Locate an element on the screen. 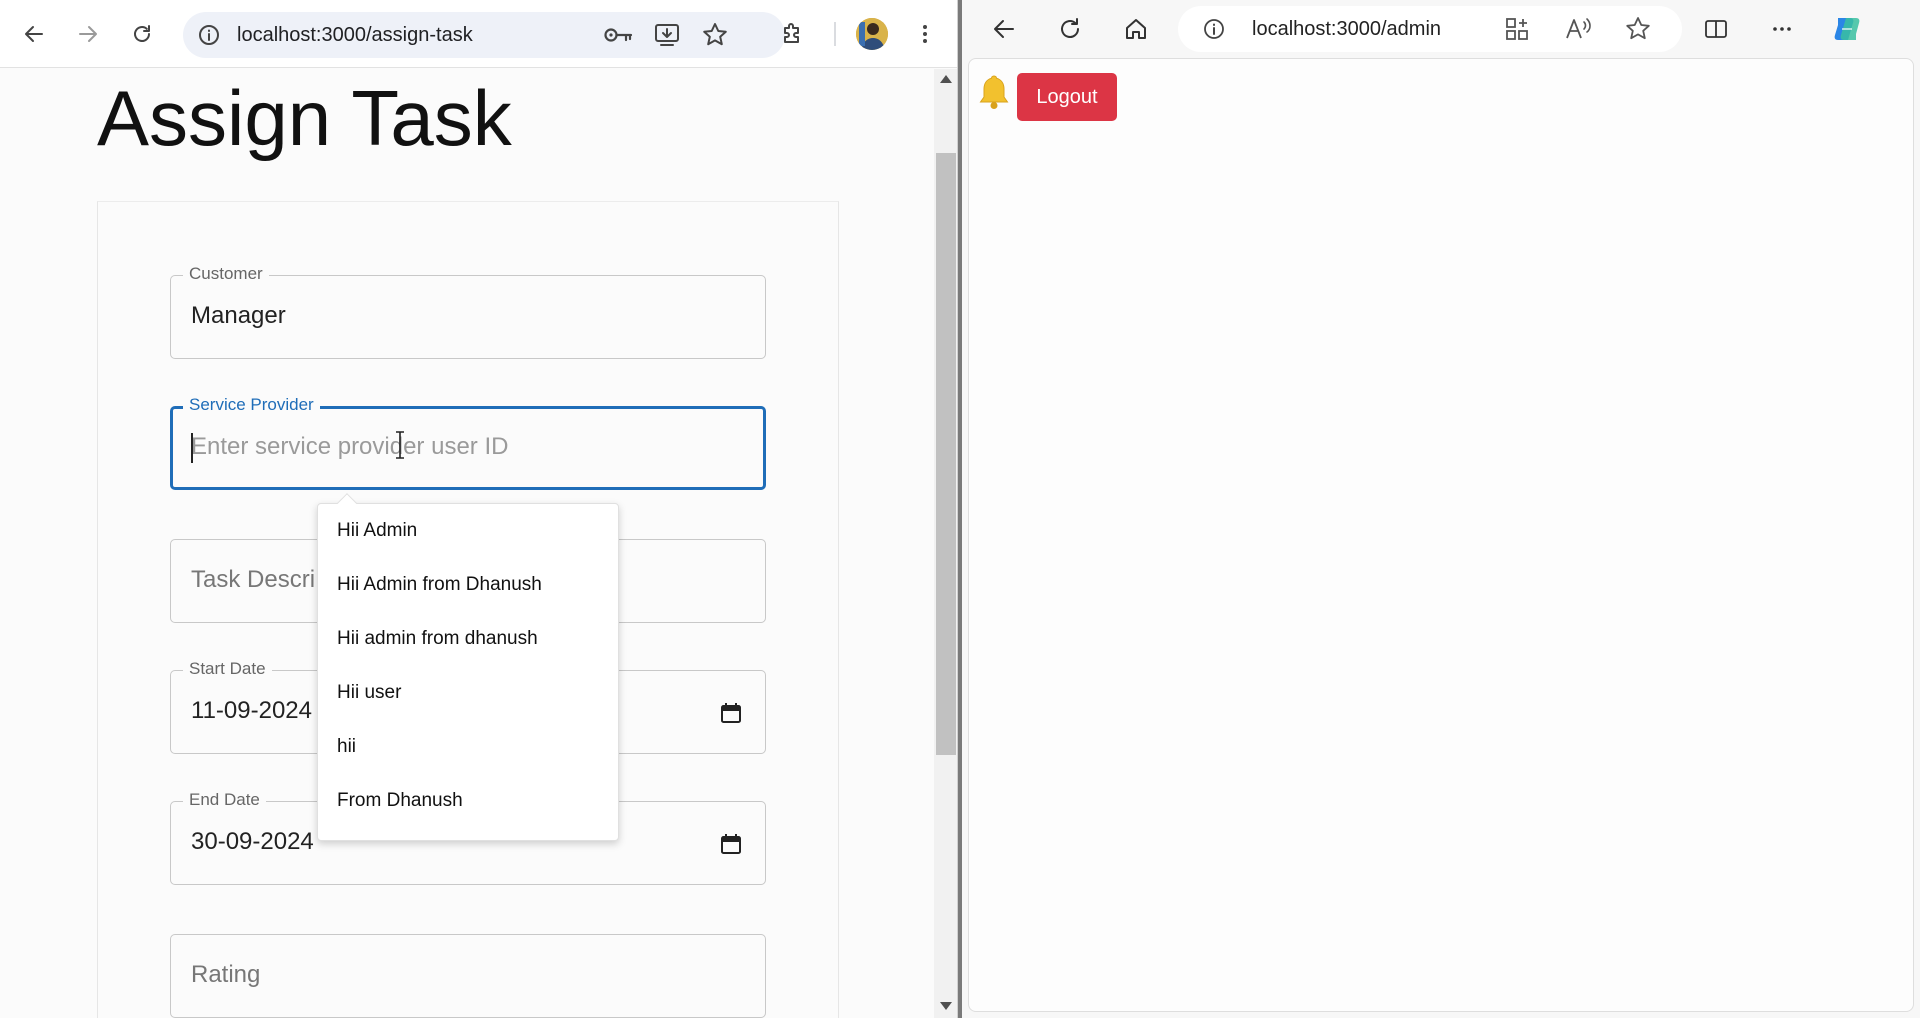  suggestion-item: Hii Admin from Dhanush is located at coordinates (468, 585).